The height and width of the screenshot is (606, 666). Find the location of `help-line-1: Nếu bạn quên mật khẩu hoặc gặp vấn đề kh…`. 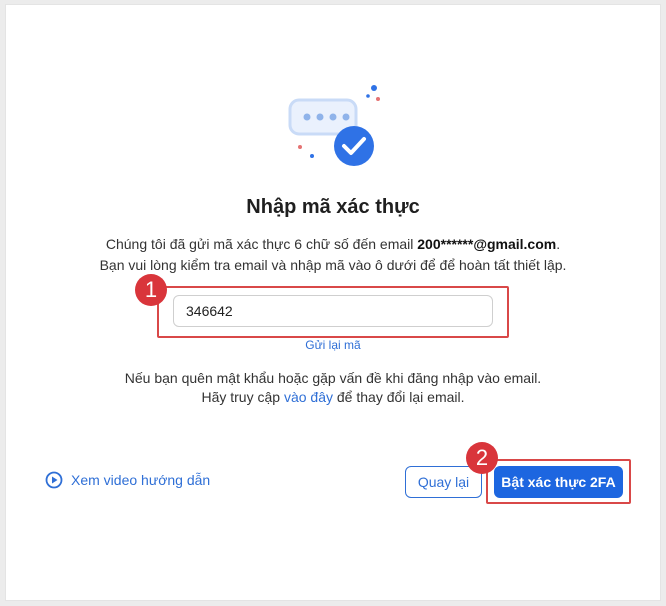

help-line-1: Nếu bạn quên mật khẩu hoặc gặp vấn đề kh… is located at coordinates (333, 378).